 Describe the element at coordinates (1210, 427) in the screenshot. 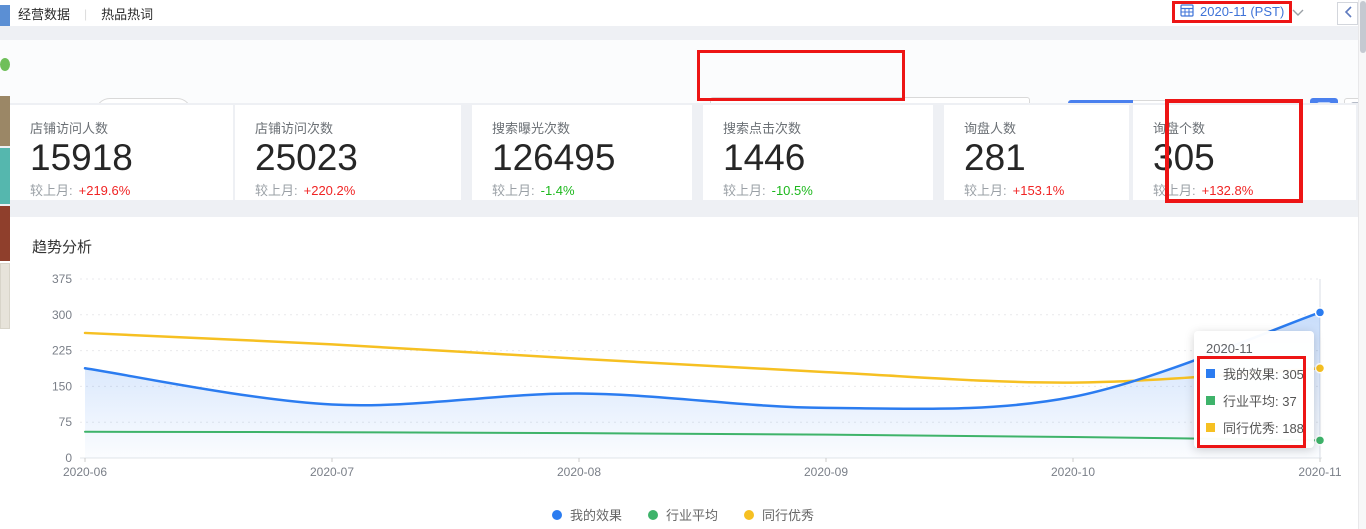

I see `tooltip-marker-yellow` at that location.